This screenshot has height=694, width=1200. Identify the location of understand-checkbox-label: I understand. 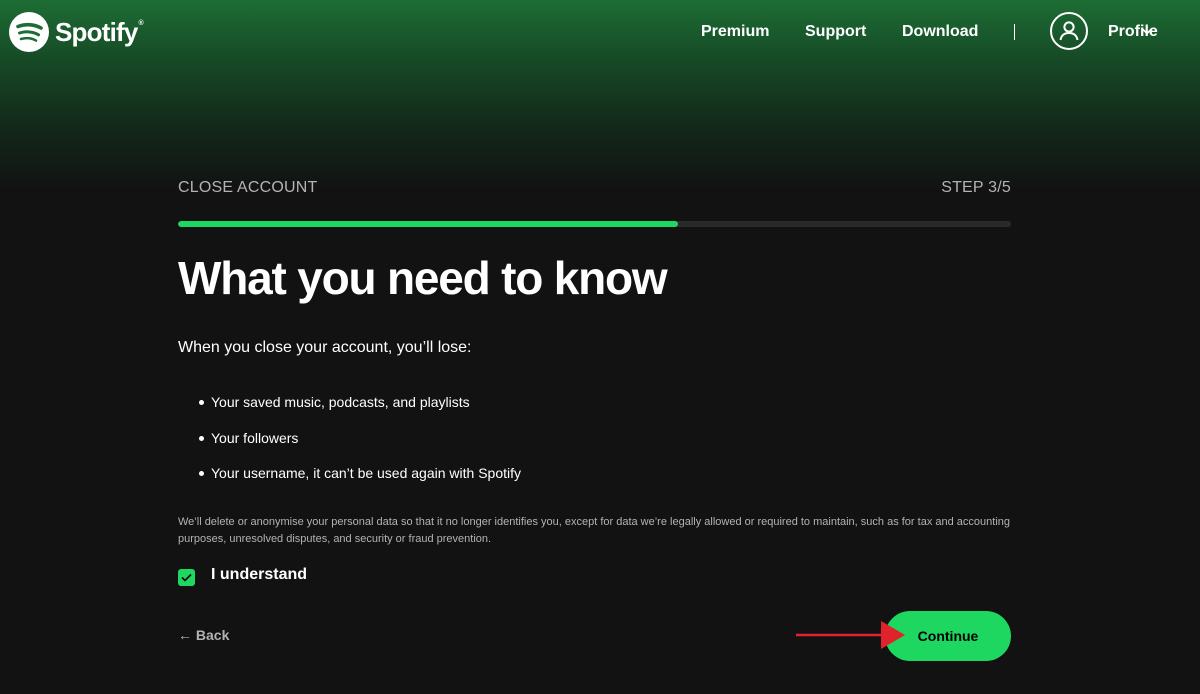
(259, 575).